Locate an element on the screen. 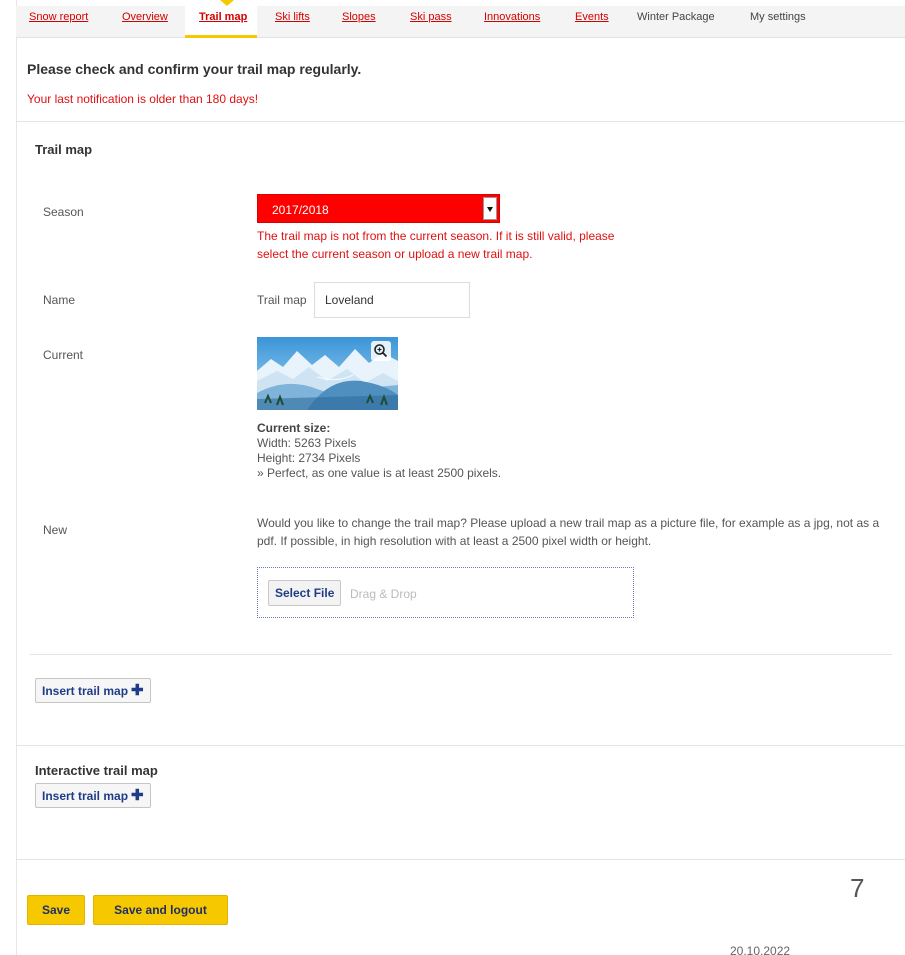 The width and height of the screenshot is (905, 955). select-file-button: Select File is located at coordinates (305, 593).